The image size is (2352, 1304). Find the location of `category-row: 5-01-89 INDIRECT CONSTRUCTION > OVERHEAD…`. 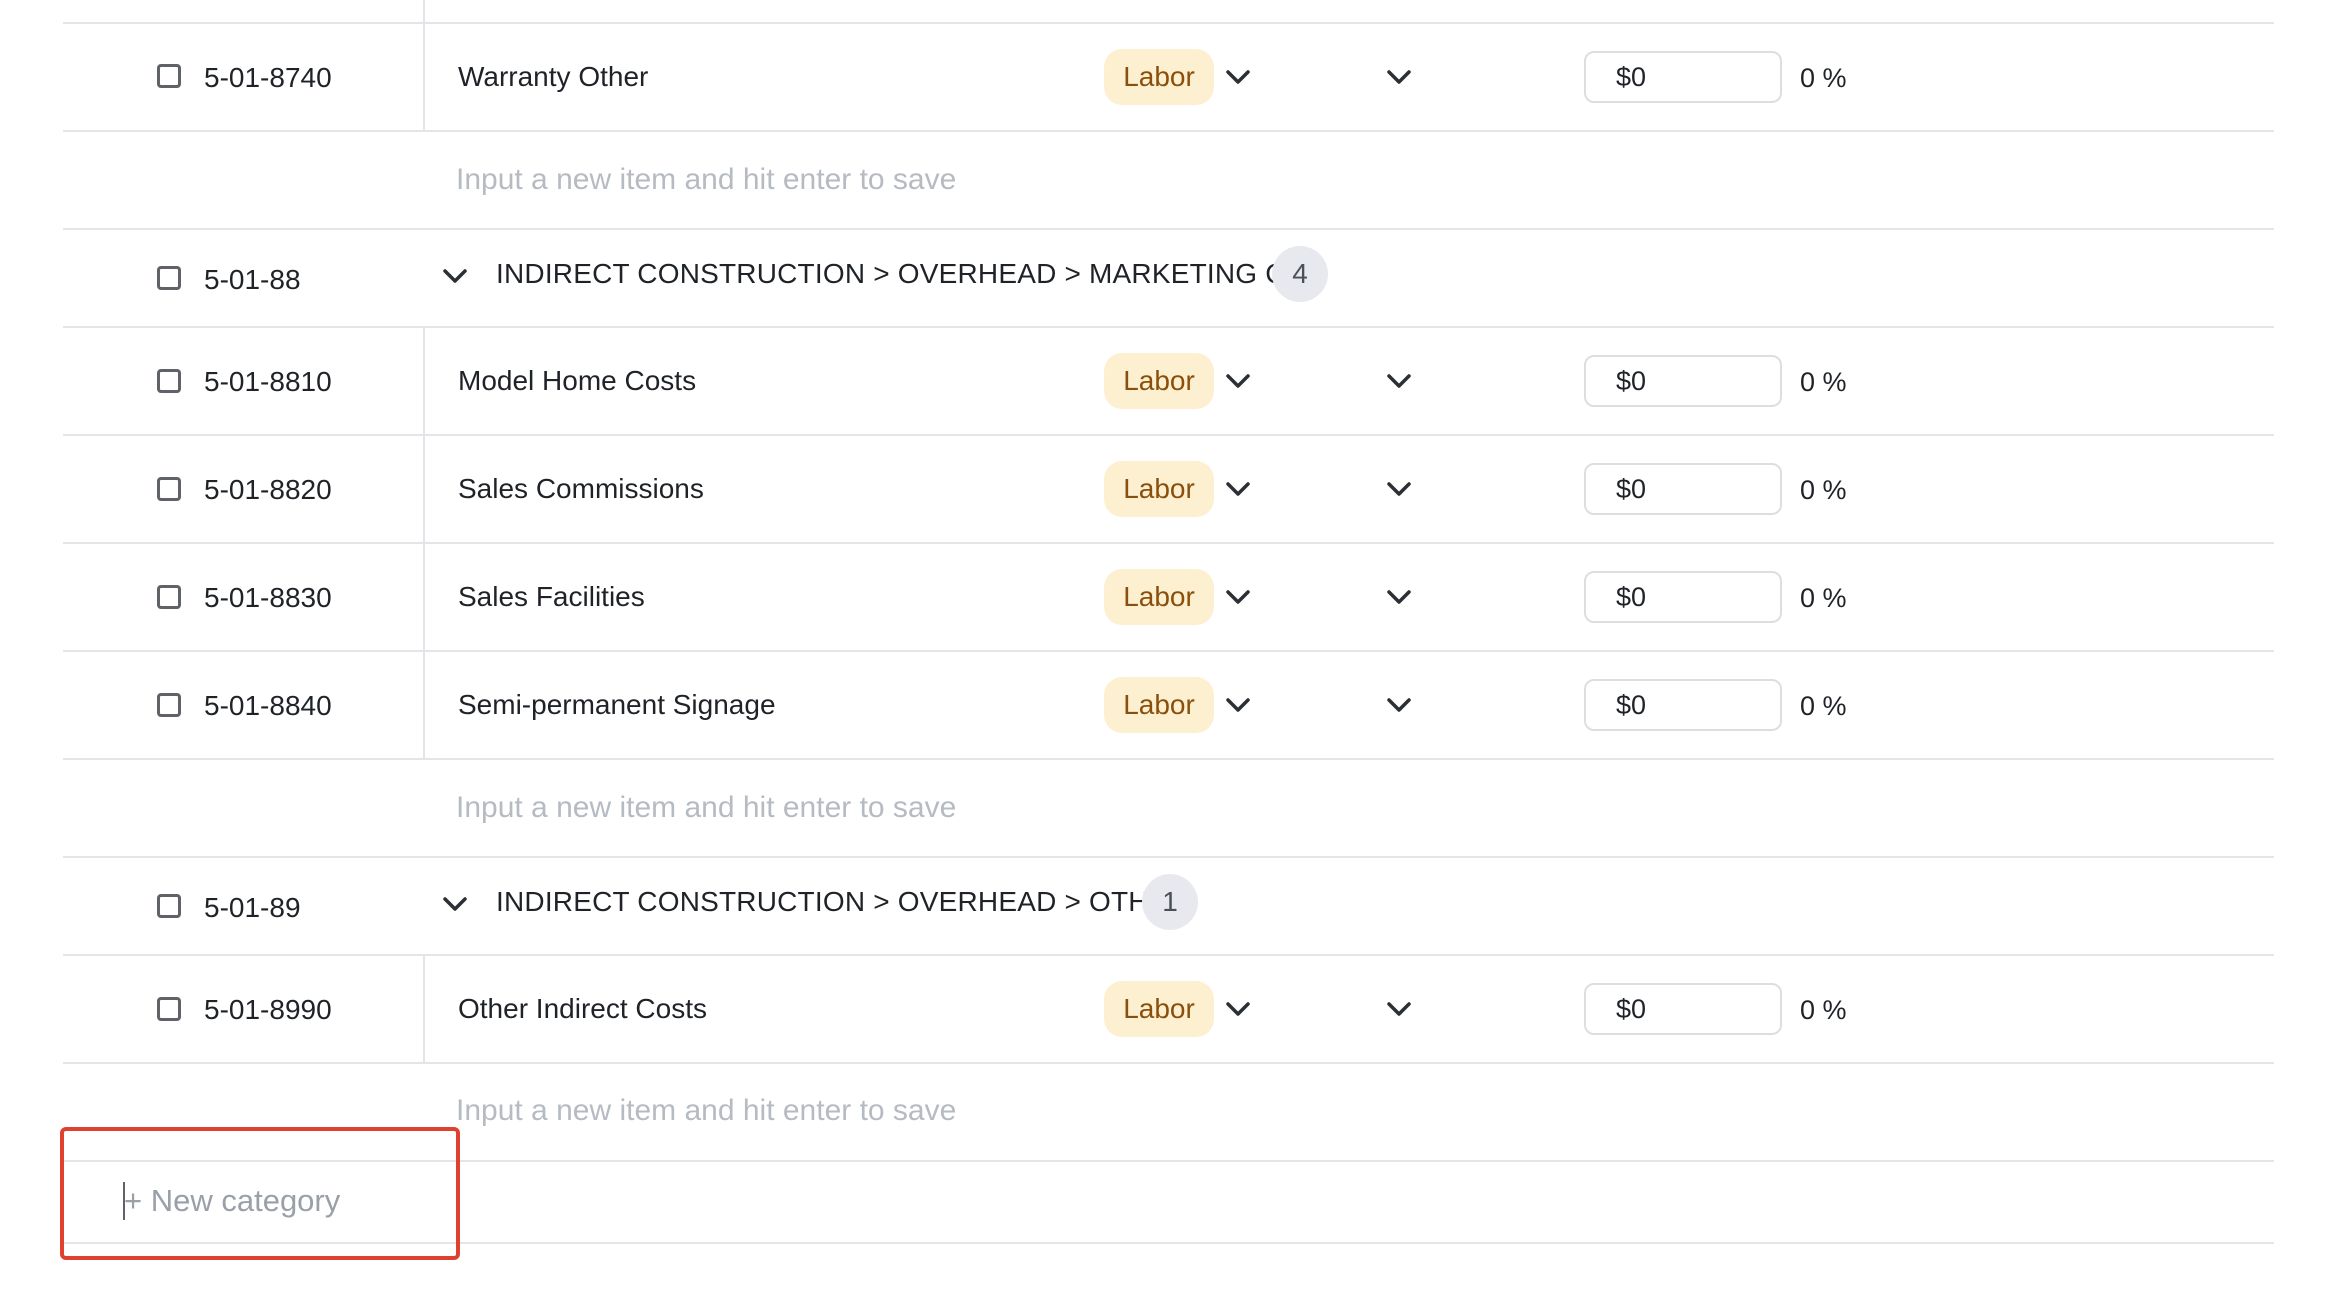

category-row: 5-01-89 INDIRECT CONSTRUCTION > OVERHEAD… is located at coordinates (1176, 905).